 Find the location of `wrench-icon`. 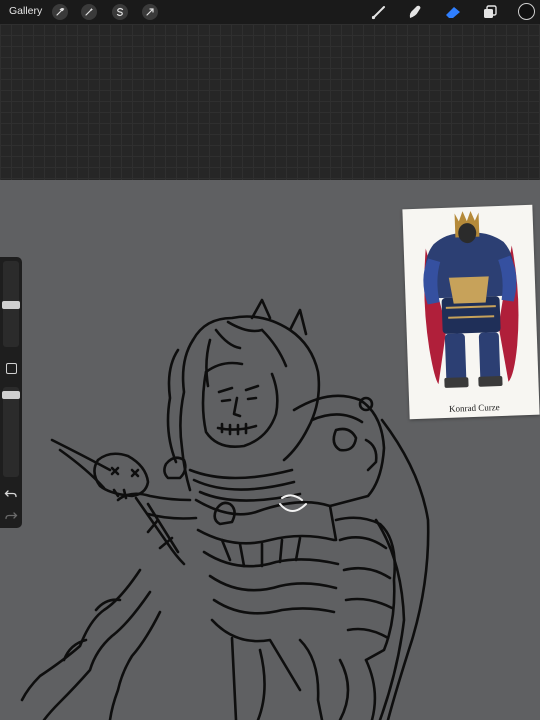

wrench-icon is located at coordinates (60, 12).